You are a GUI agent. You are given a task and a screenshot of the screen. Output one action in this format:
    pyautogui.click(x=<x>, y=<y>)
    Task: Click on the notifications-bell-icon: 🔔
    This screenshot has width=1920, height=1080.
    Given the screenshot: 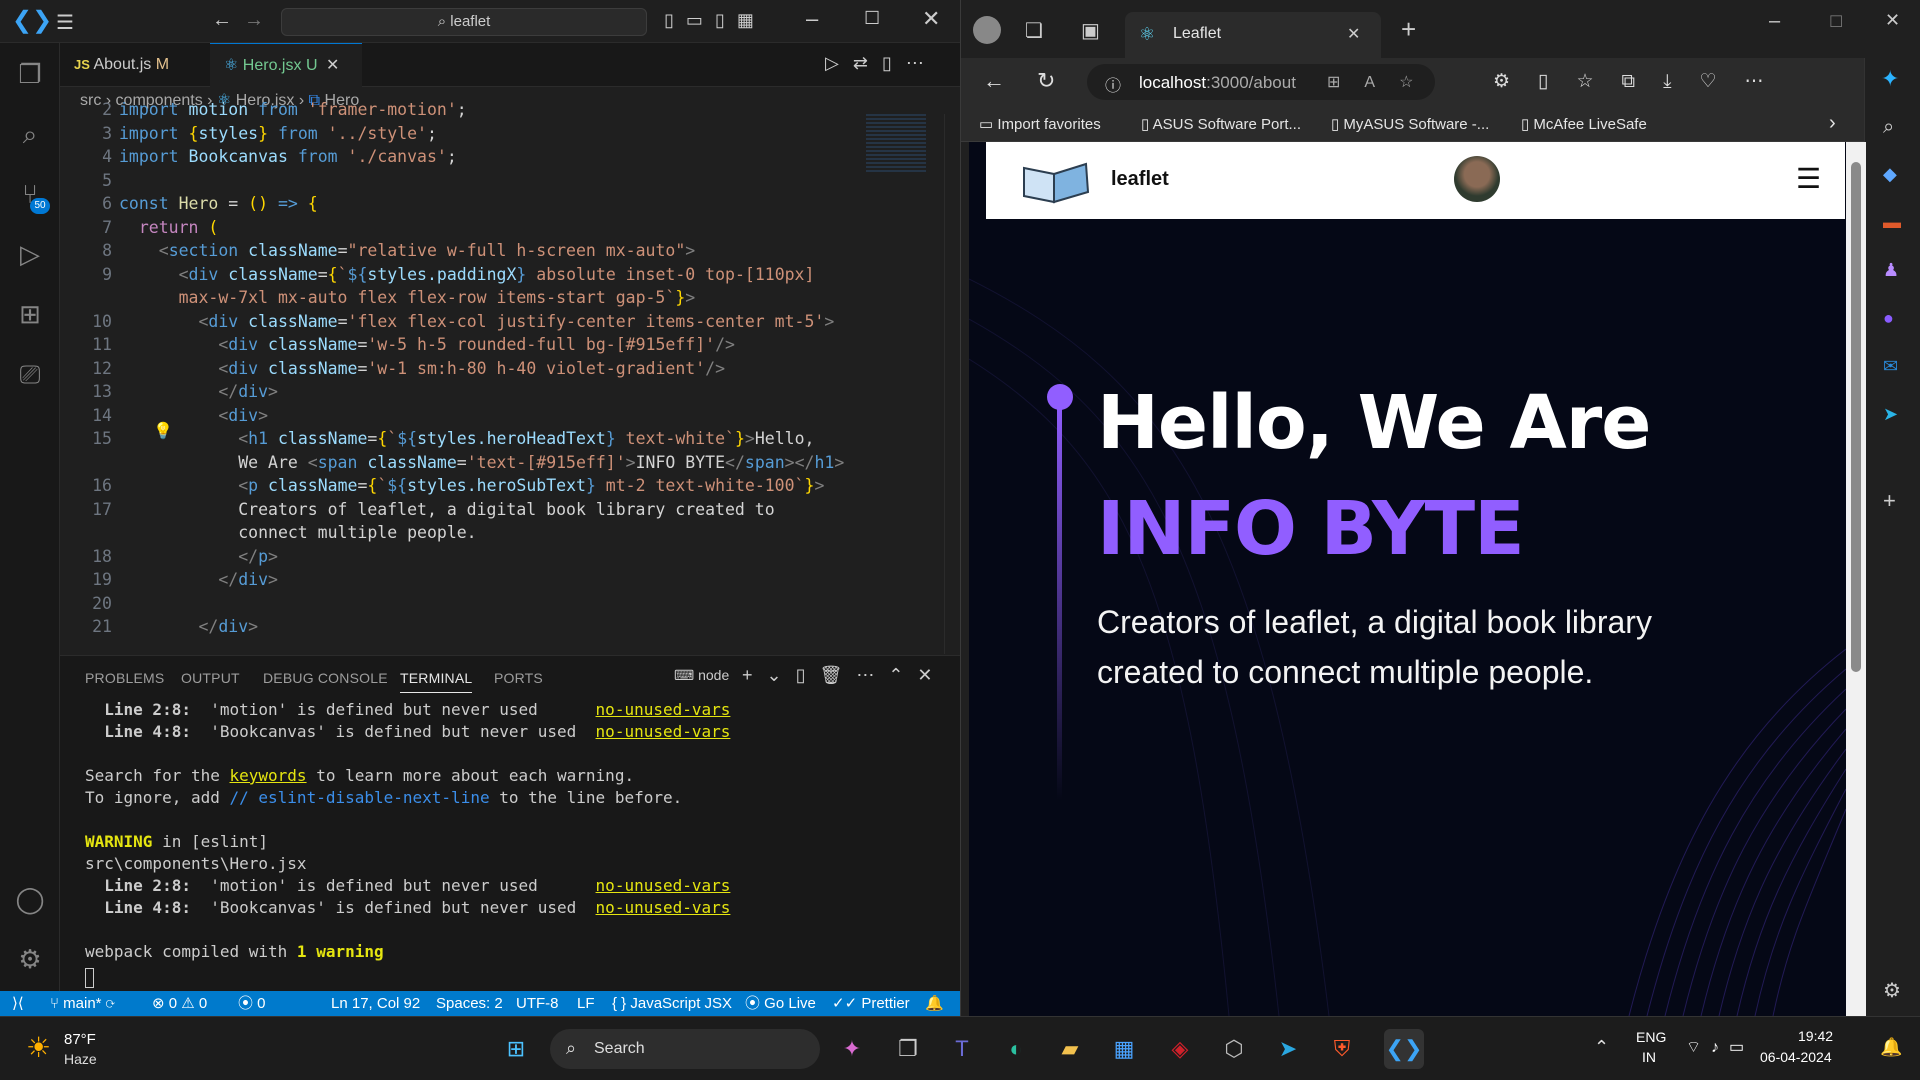 What is the action you would take?
    pyautogui.click(x=934, y=1003)
    